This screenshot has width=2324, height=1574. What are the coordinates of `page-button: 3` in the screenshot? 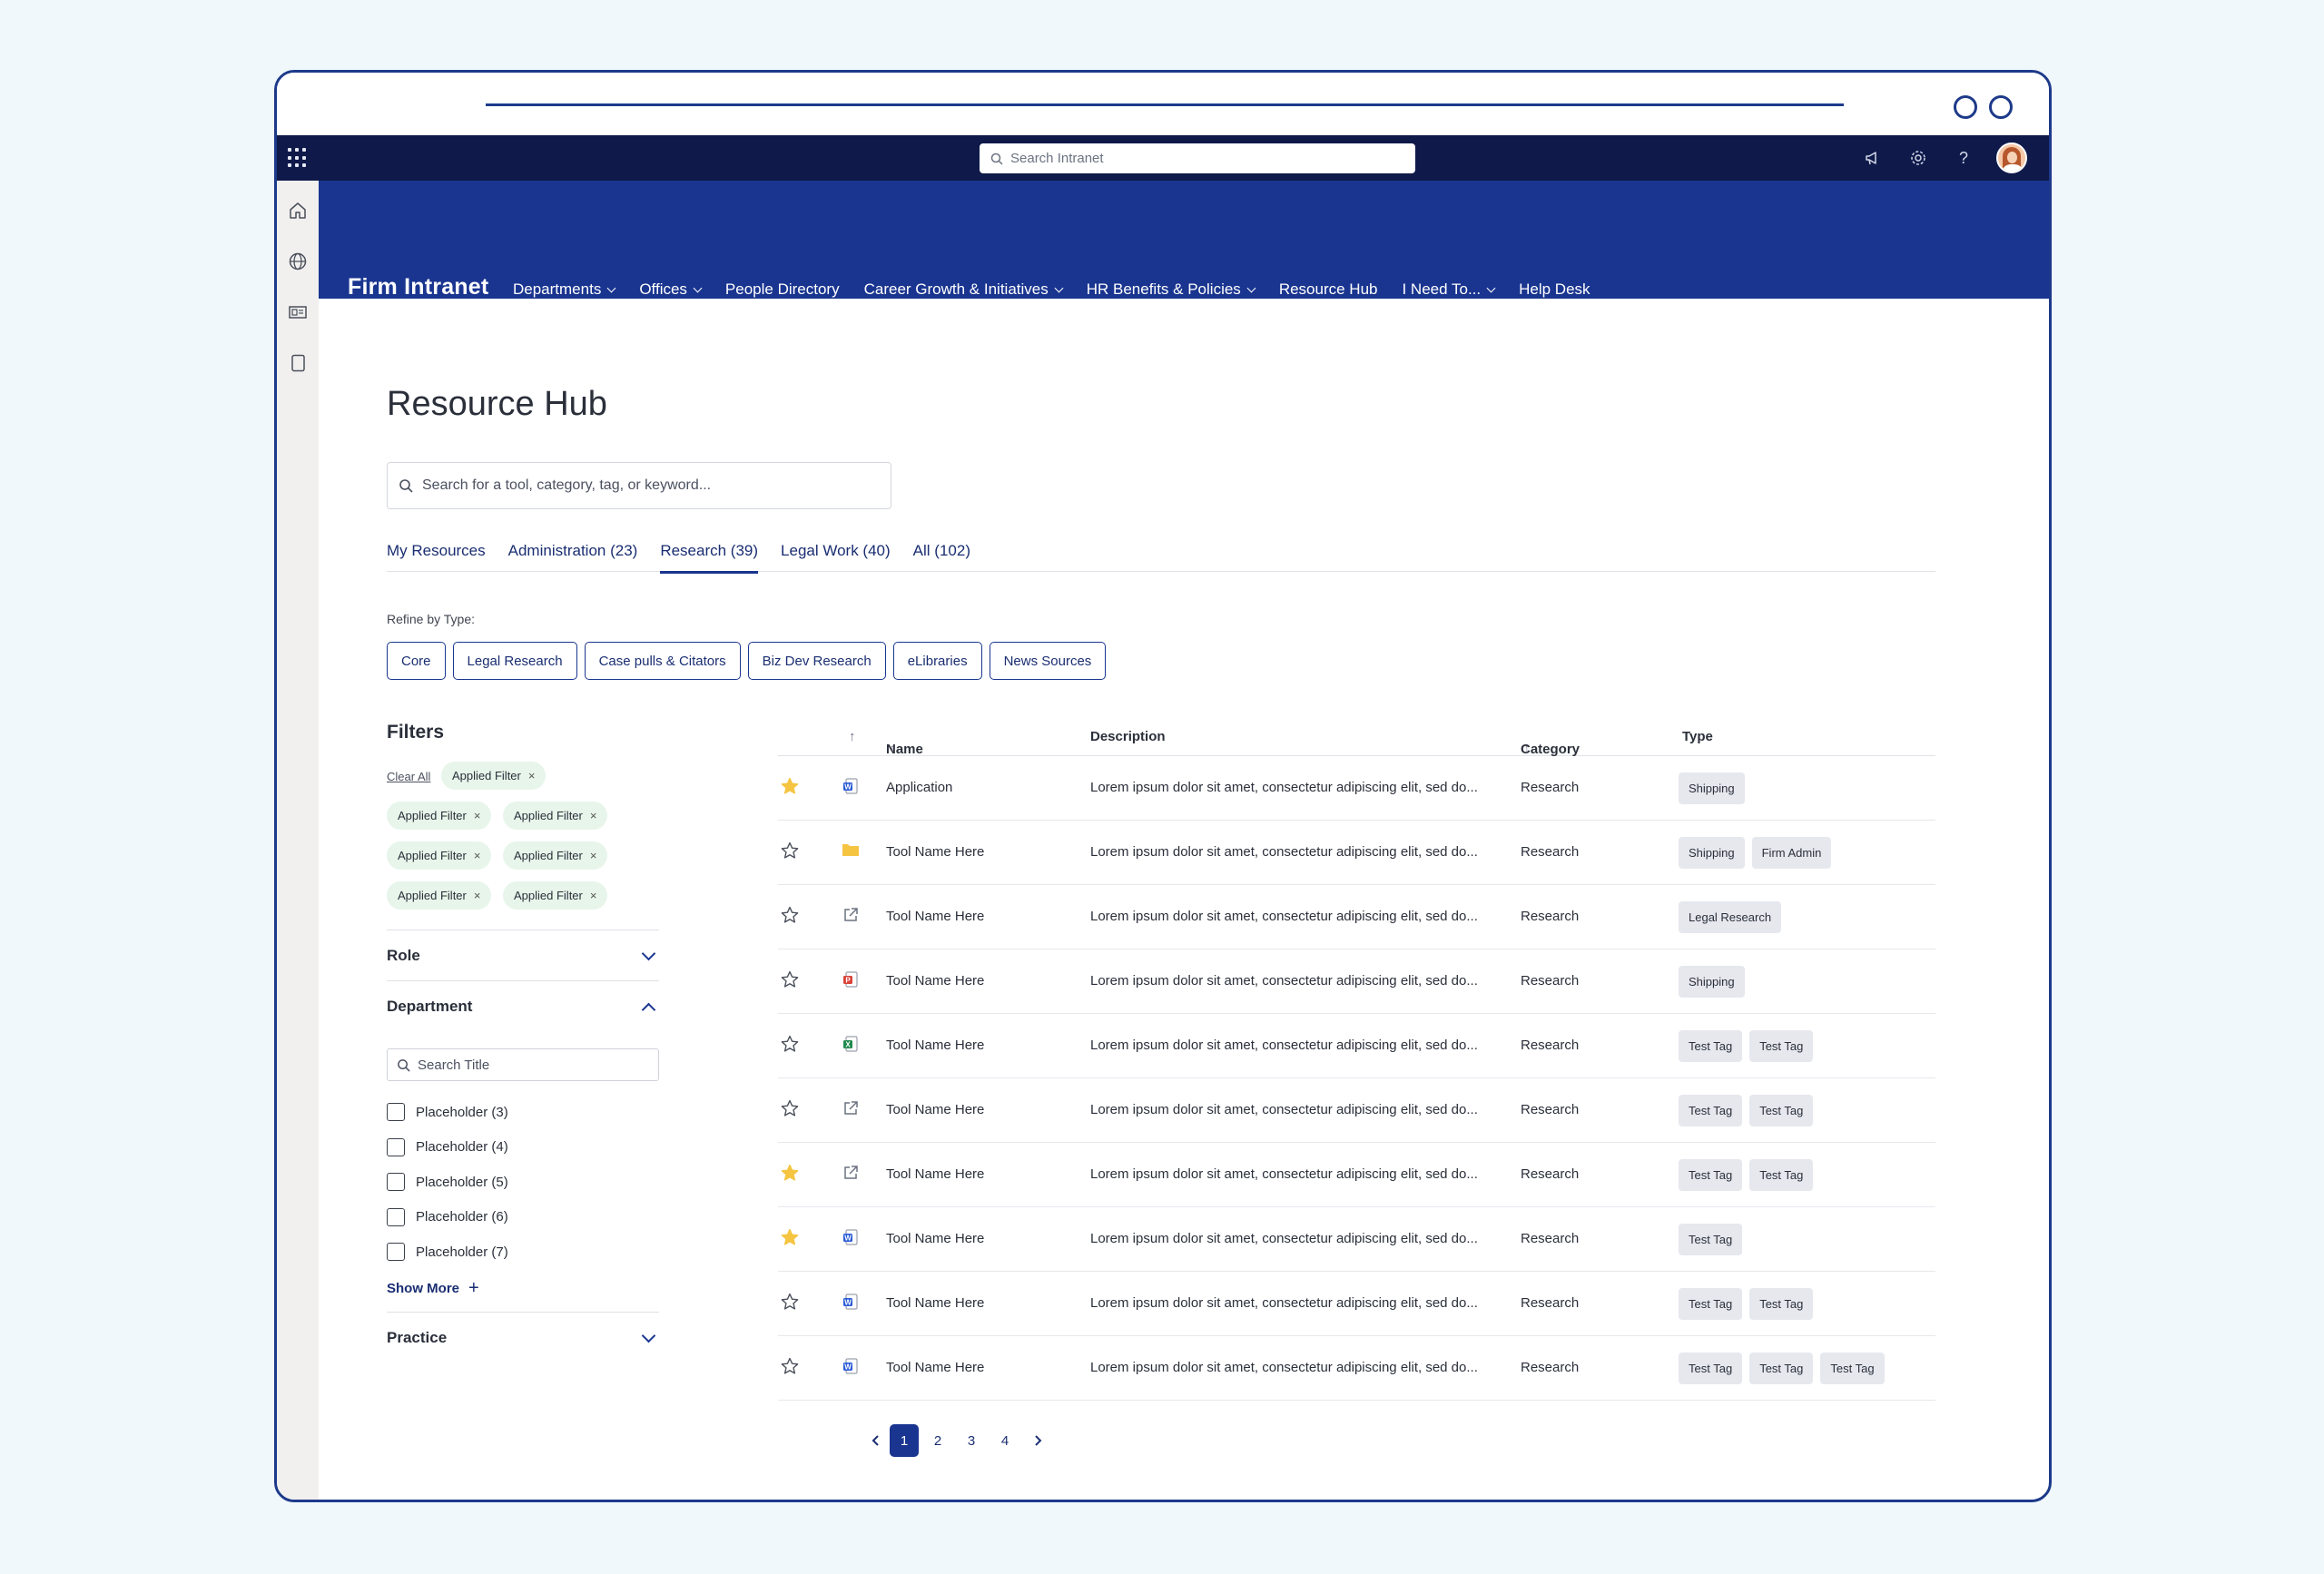 It's located at (971, 1440).